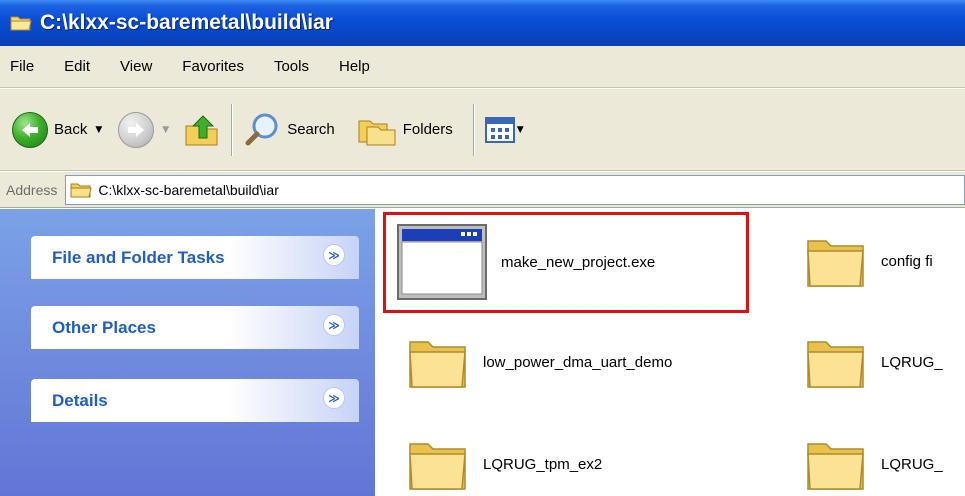  I want to click on address-input: C:\klxx-sc-baremetal\build\iar, so click(515, 189).